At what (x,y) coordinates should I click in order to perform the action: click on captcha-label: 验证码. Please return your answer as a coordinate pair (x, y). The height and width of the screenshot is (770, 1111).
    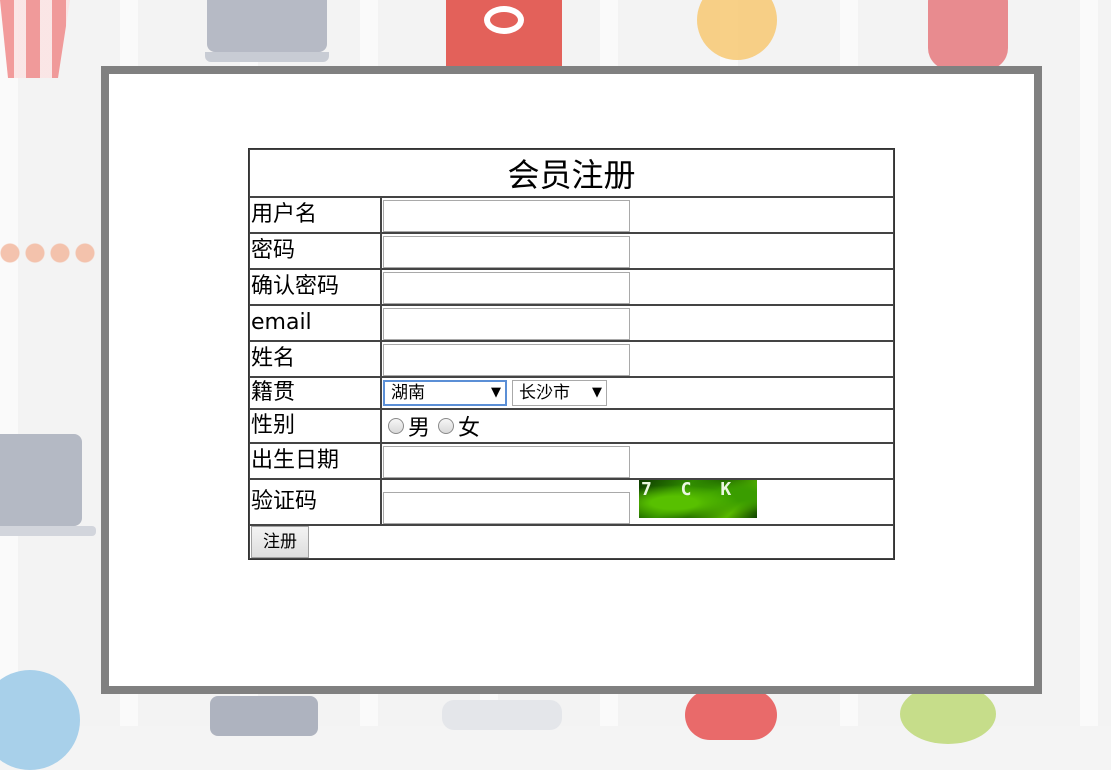
    Looking at the image, I should click on (315, 502).